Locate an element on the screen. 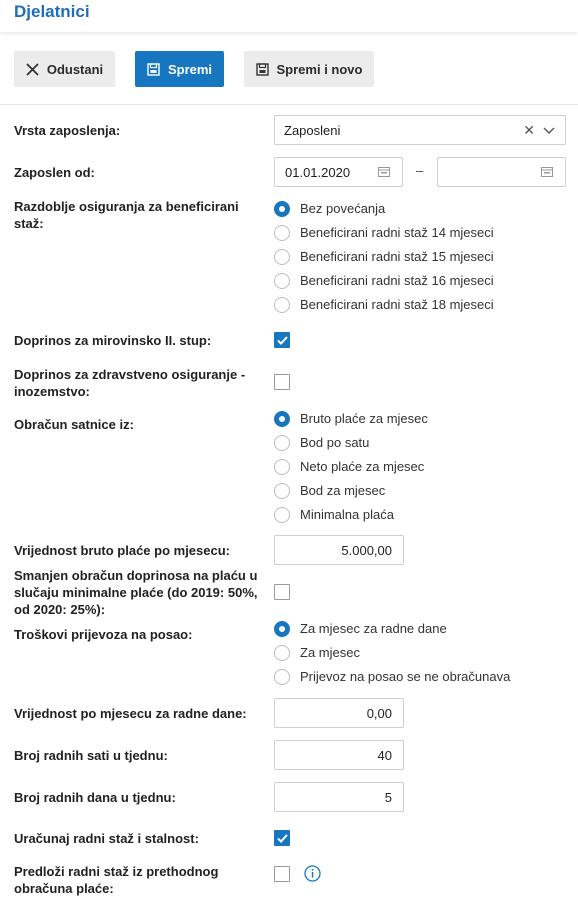 The height and width of the screenshot is (907, 578). reduced-contrib-label-line2: slučaju minimalne plaće (do 2019: 50%, is located at coordinates (136, 592).